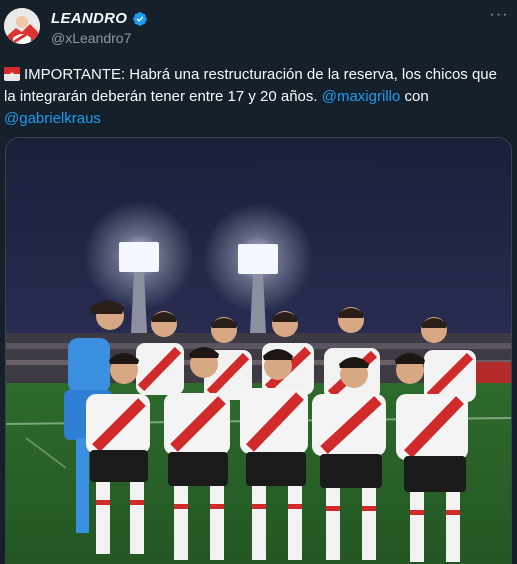 Image resolution: width=517 pixels, height=564 pixels. Describe the element at coordinates (89, 18) in the screenshot. I see `display-name: LEANDRO` at that location.